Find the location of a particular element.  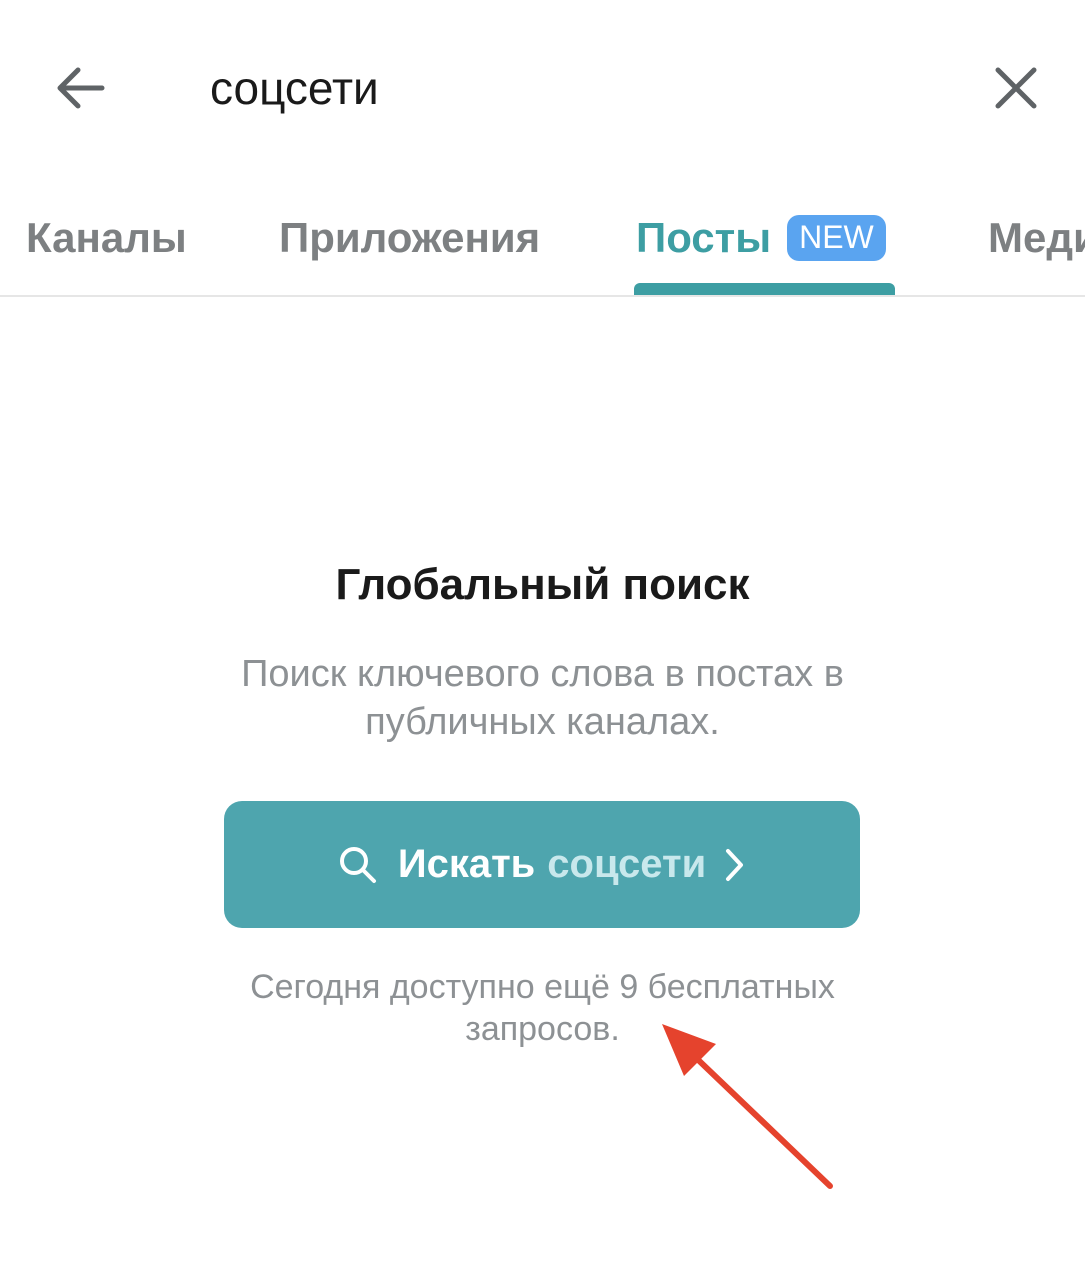

tab-apps: Приложения is located at coordinates (409, 237).